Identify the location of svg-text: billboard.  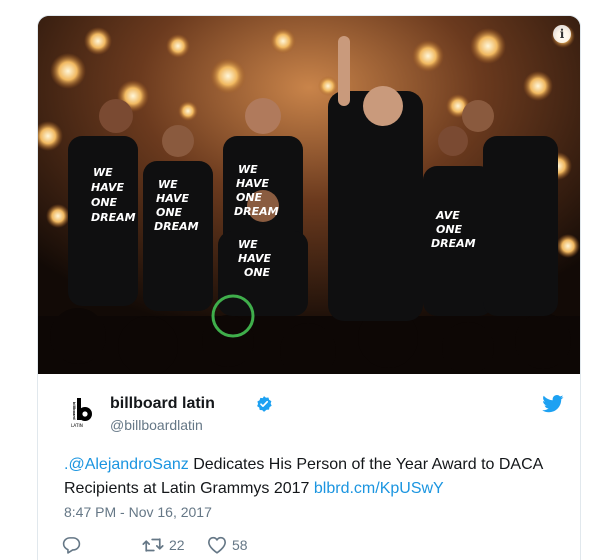
(74, 411).